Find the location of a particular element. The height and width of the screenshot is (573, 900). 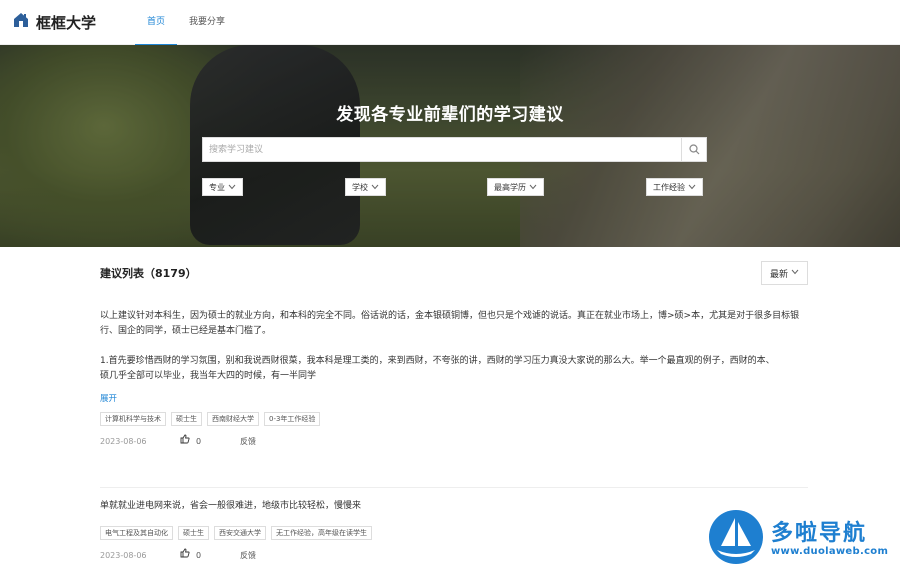

watermark-text: 多啦导航 www.duolaweb.com is located at coordinates (830, 538).